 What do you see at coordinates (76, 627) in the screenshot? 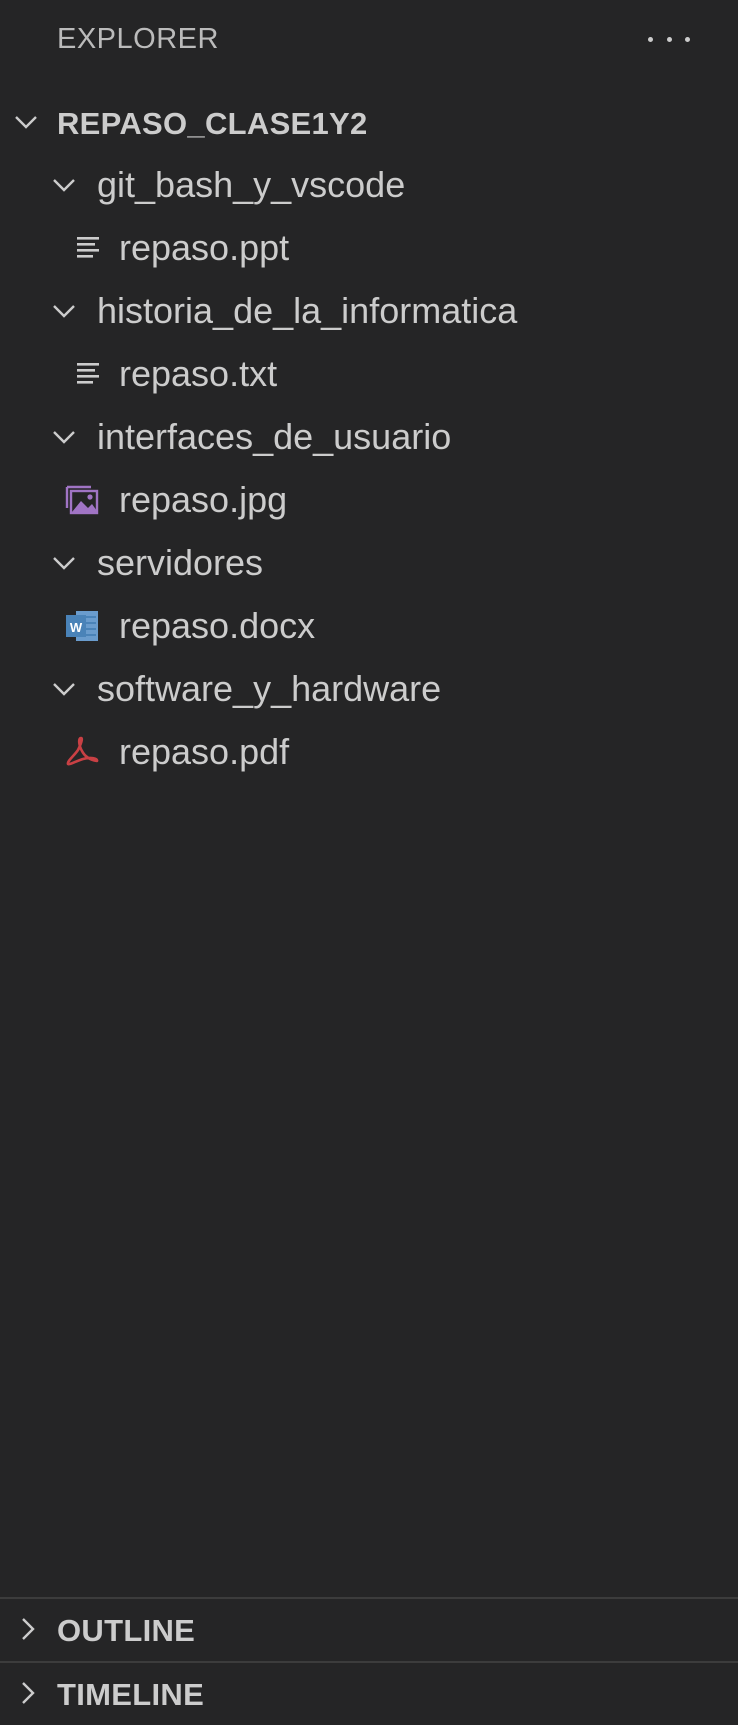
I see `svg-text: W` at bounding box center [76, 627].